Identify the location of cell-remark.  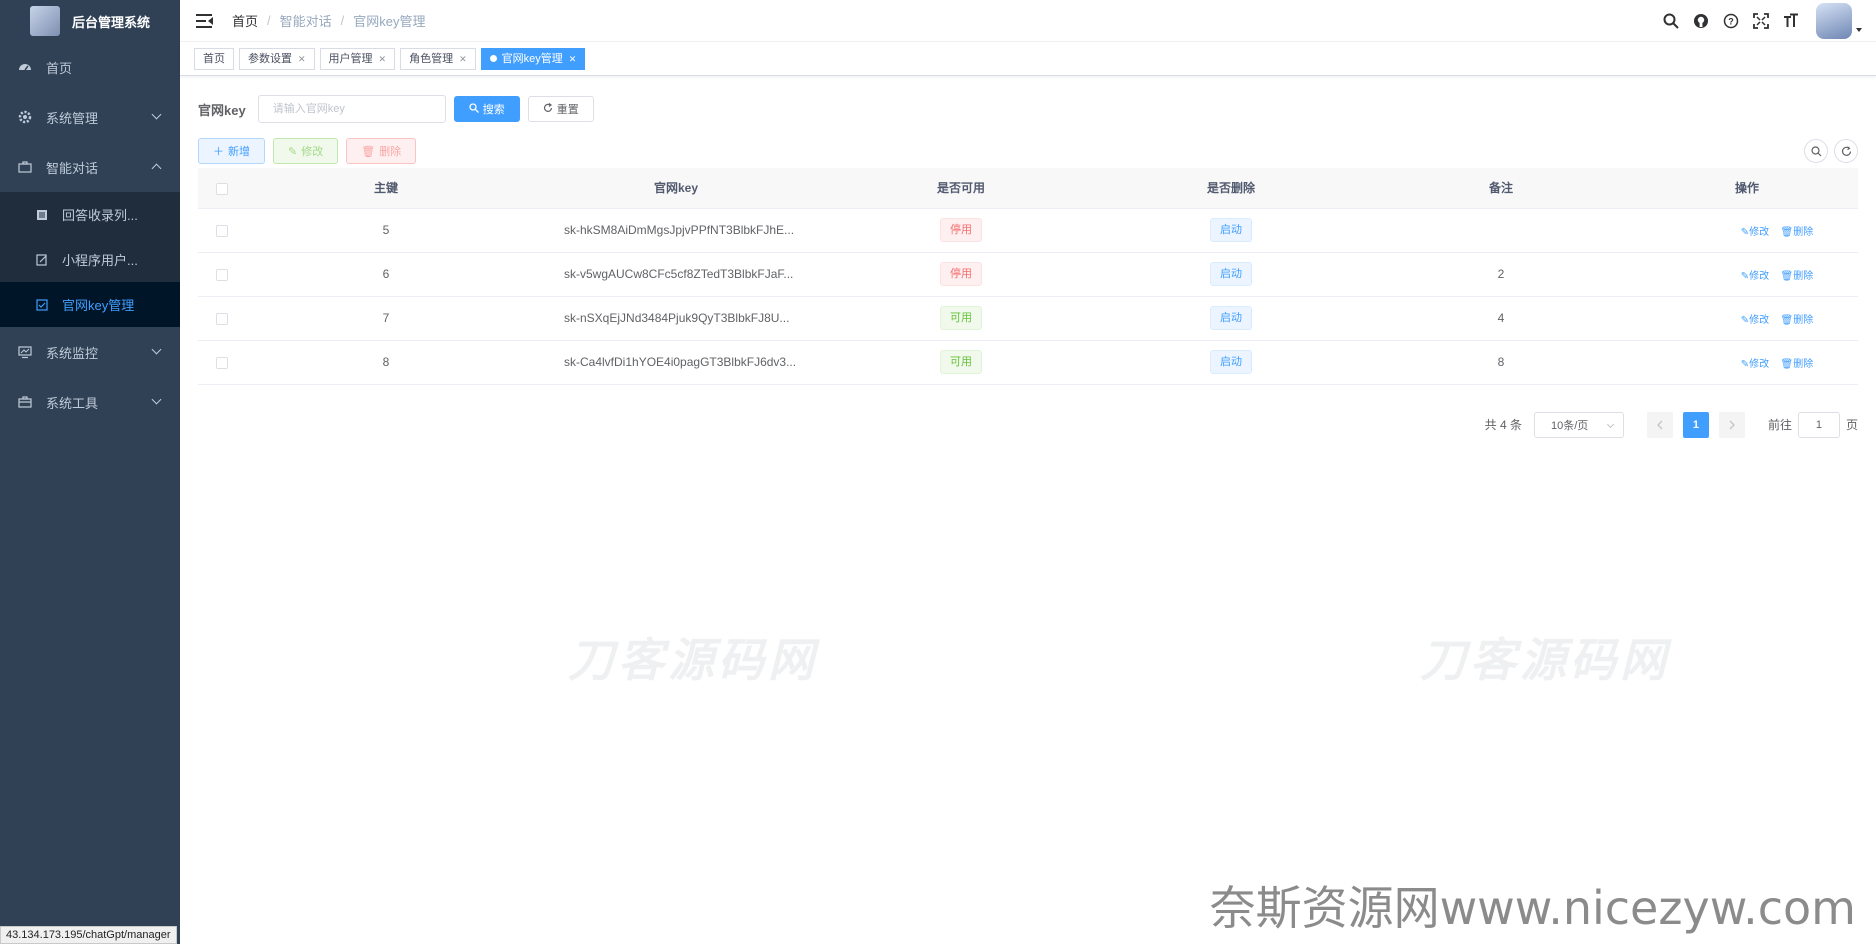
(1501, 230).